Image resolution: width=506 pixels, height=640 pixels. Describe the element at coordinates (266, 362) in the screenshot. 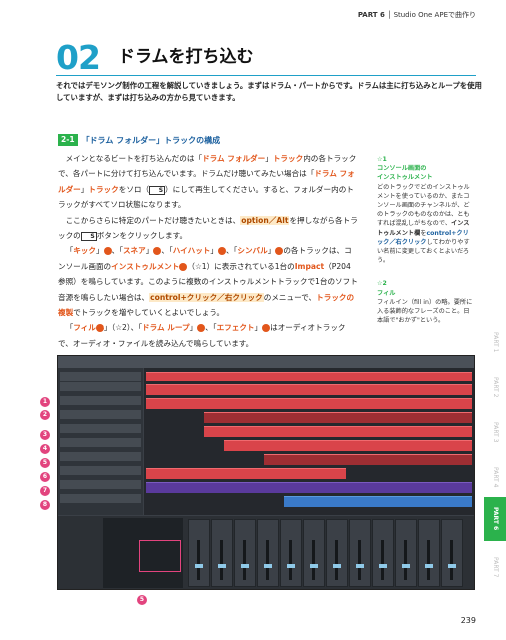

I see `daw-toolbar` at that location.